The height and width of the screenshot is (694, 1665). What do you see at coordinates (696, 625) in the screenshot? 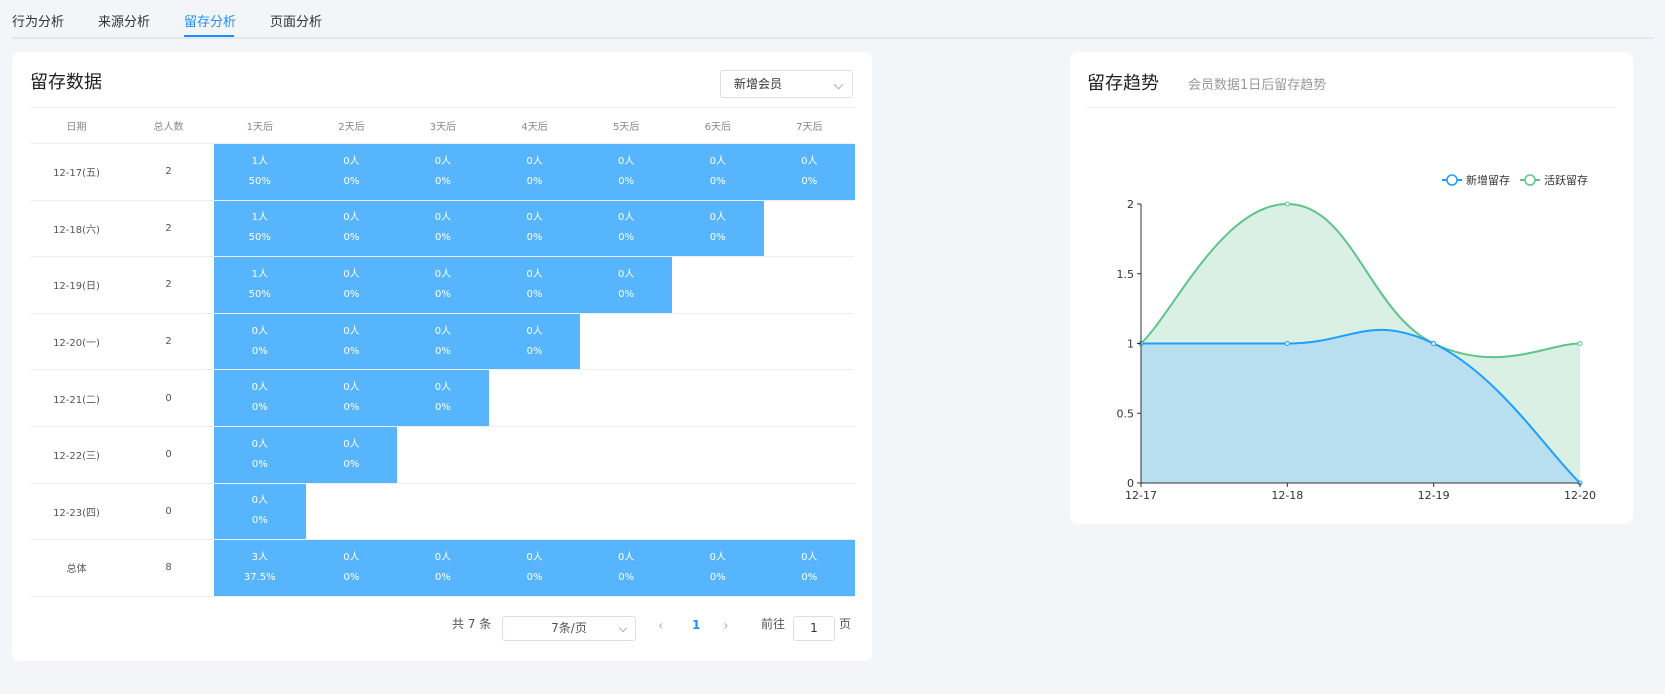
I see `page-number-current: 1` at bounding box center [696, 625].